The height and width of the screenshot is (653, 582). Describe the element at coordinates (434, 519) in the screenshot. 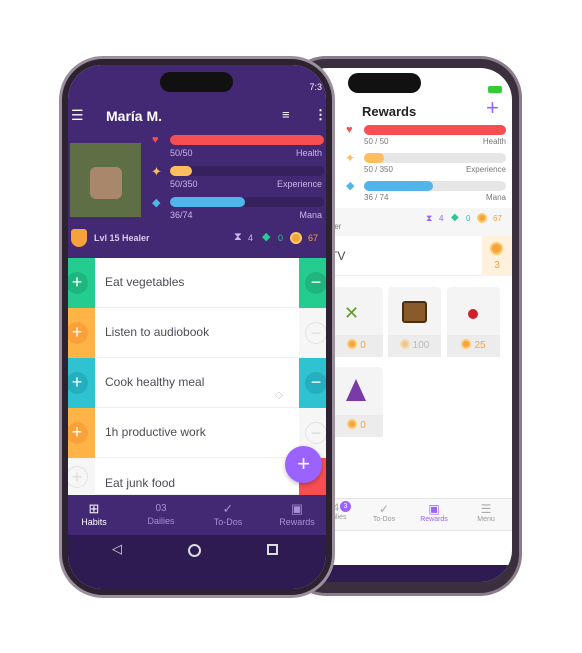

I see `tab-label: Rewards` at that location.